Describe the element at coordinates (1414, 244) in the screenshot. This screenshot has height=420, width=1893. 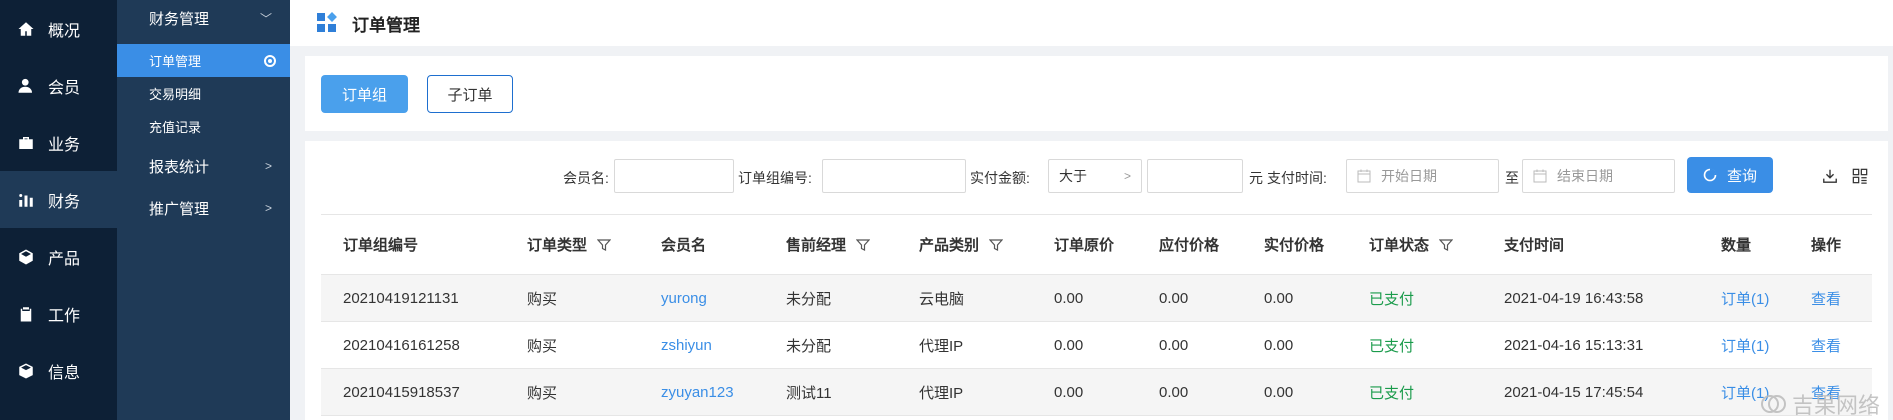
I see `col-order-status: 订单状态` at that location.